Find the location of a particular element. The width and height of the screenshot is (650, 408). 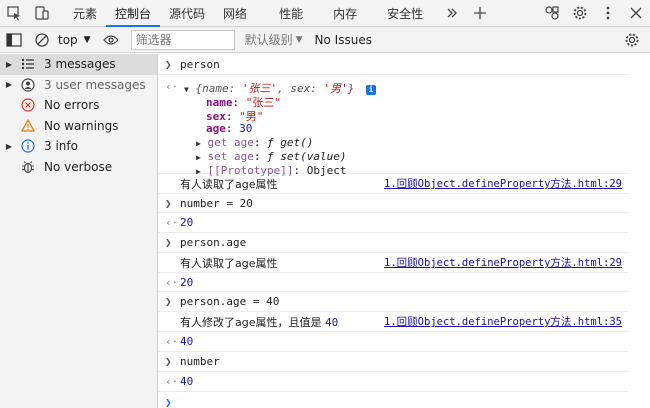

context-selector: top ▼ is located at coordinates (74, 40).